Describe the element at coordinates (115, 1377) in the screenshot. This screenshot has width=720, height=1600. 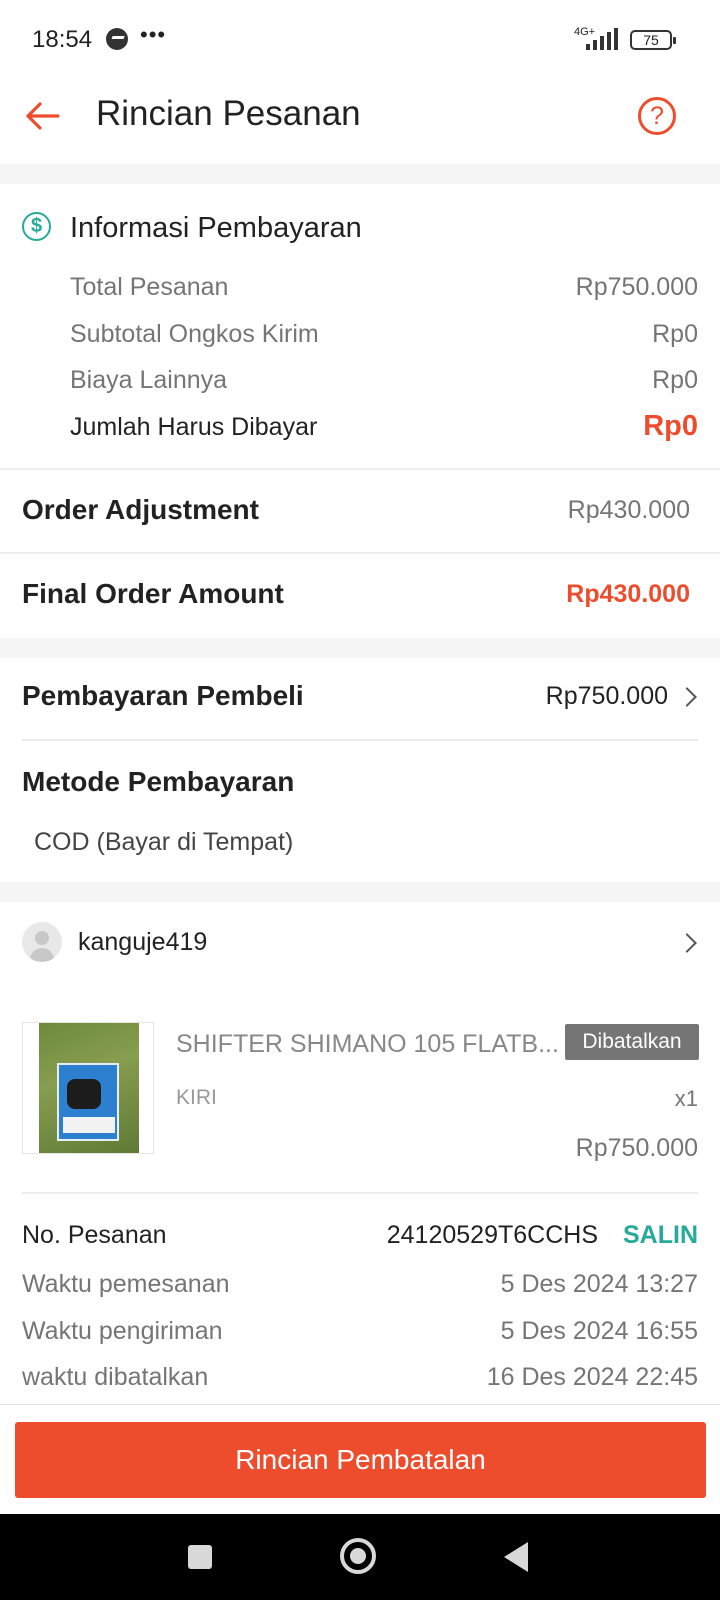
I see `cancel-time-label: waktu dibatalkan` at that location.